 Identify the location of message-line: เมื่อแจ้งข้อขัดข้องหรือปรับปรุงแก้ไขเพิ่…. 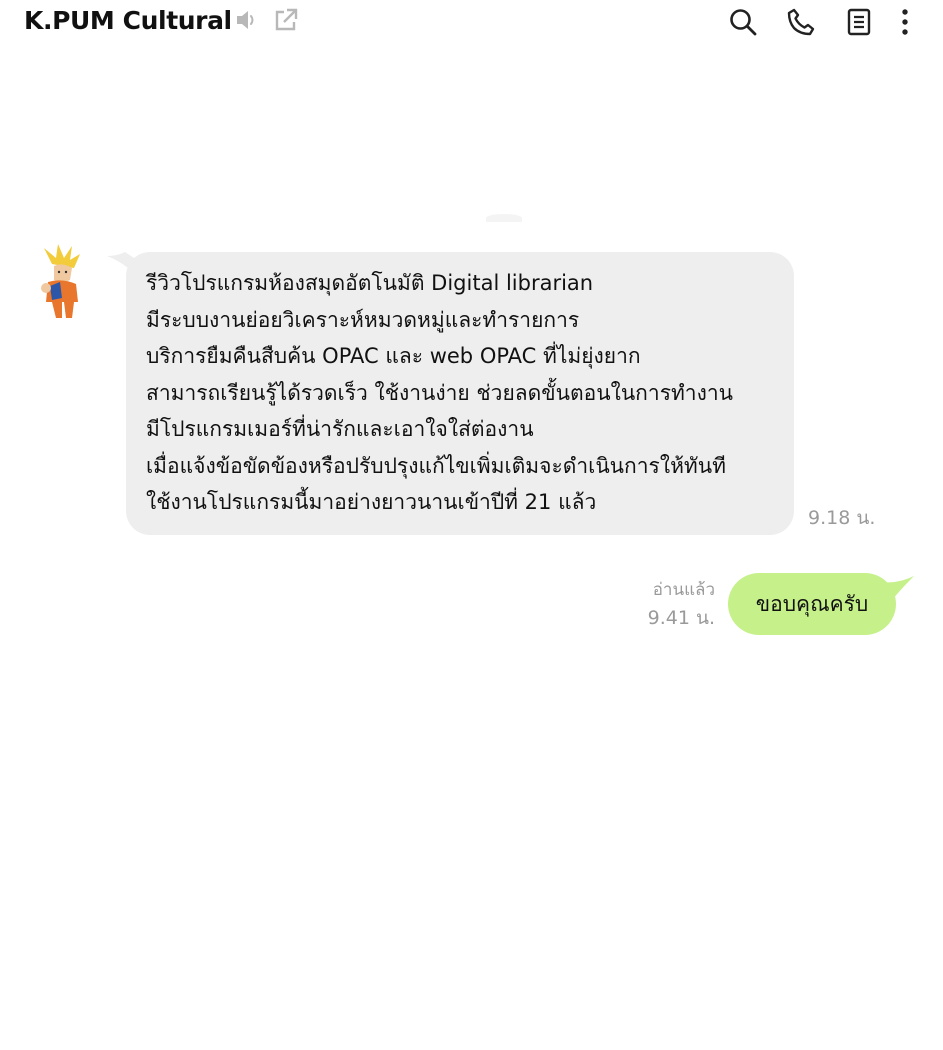
(436, 465).